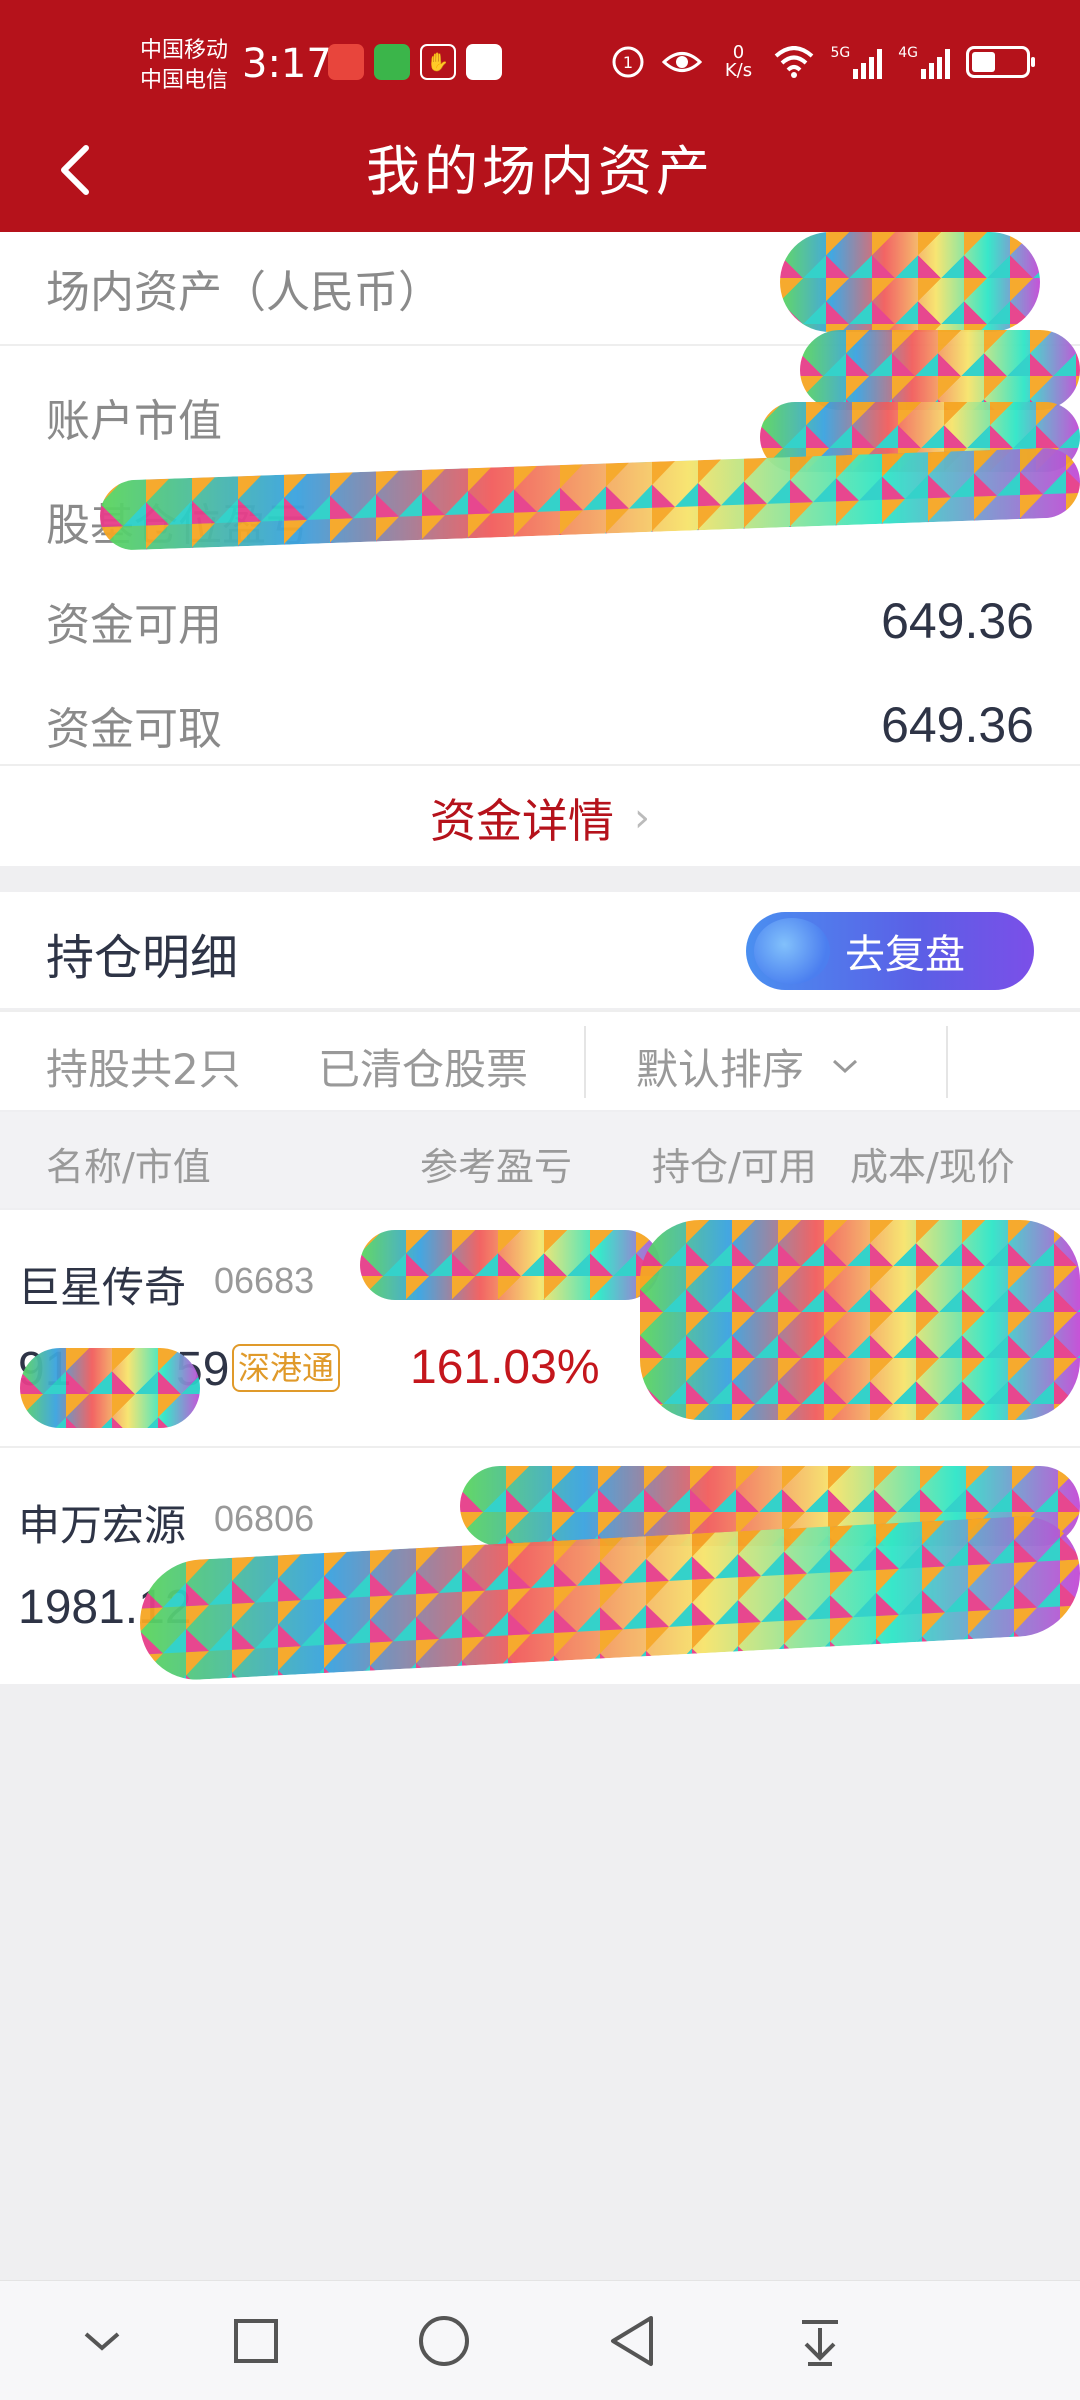 The image size is (1080, 2400). I want to click on market-value-label: 账户市值, so click(134, 421).